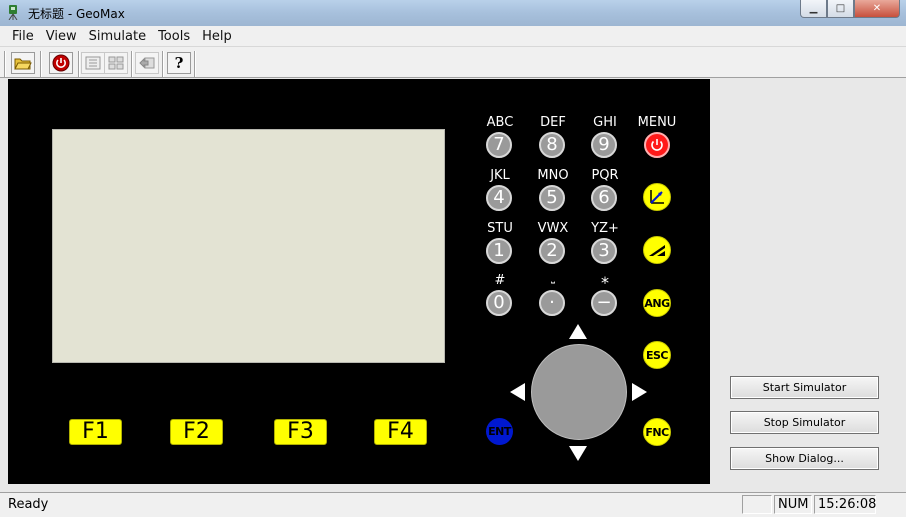 The image size is (906, 517). I want to click on open-folder-icon, so click(23, 64).